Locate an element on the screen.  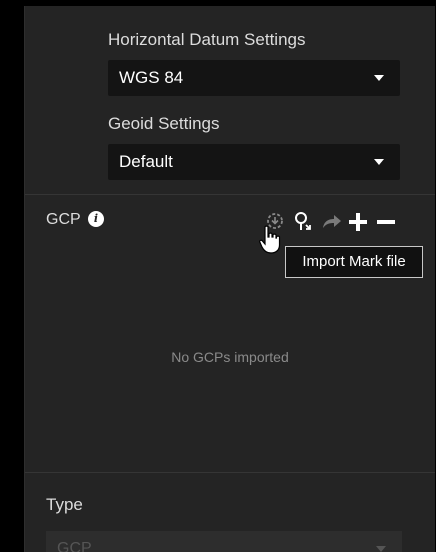
horizontal-datum-select: WGS 84 is located at coordinates (254, 78).